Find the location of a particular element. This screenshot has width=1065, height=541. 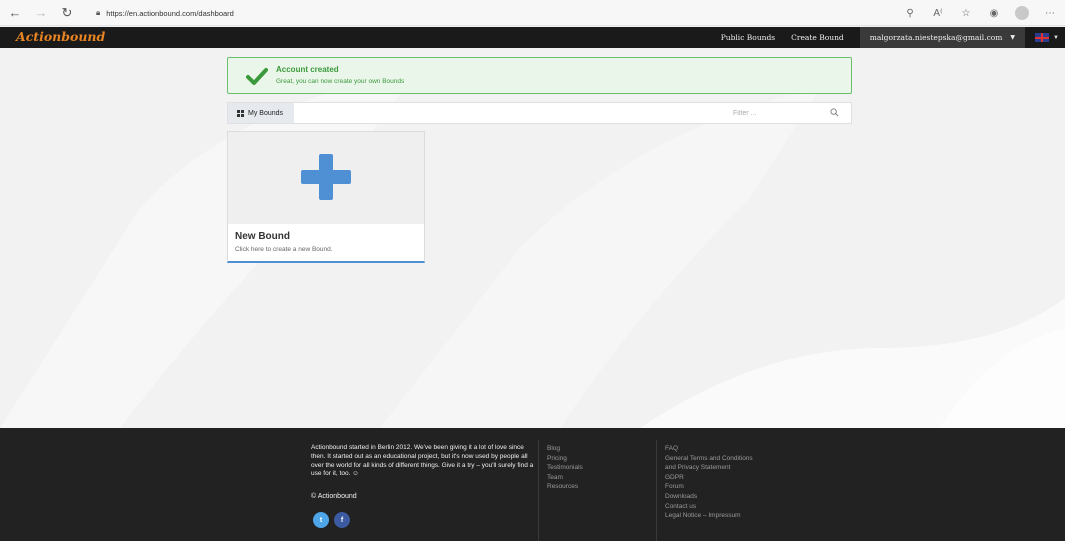

user-menu-dropdown: malgorzata.niestepska@gmail.com ▼ is located at coordinates (942, 37).